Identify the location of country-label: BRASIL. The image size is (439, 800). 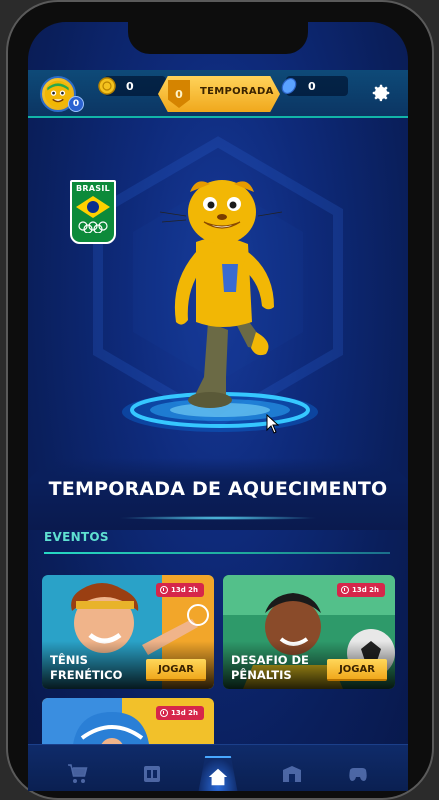
(93, 188).